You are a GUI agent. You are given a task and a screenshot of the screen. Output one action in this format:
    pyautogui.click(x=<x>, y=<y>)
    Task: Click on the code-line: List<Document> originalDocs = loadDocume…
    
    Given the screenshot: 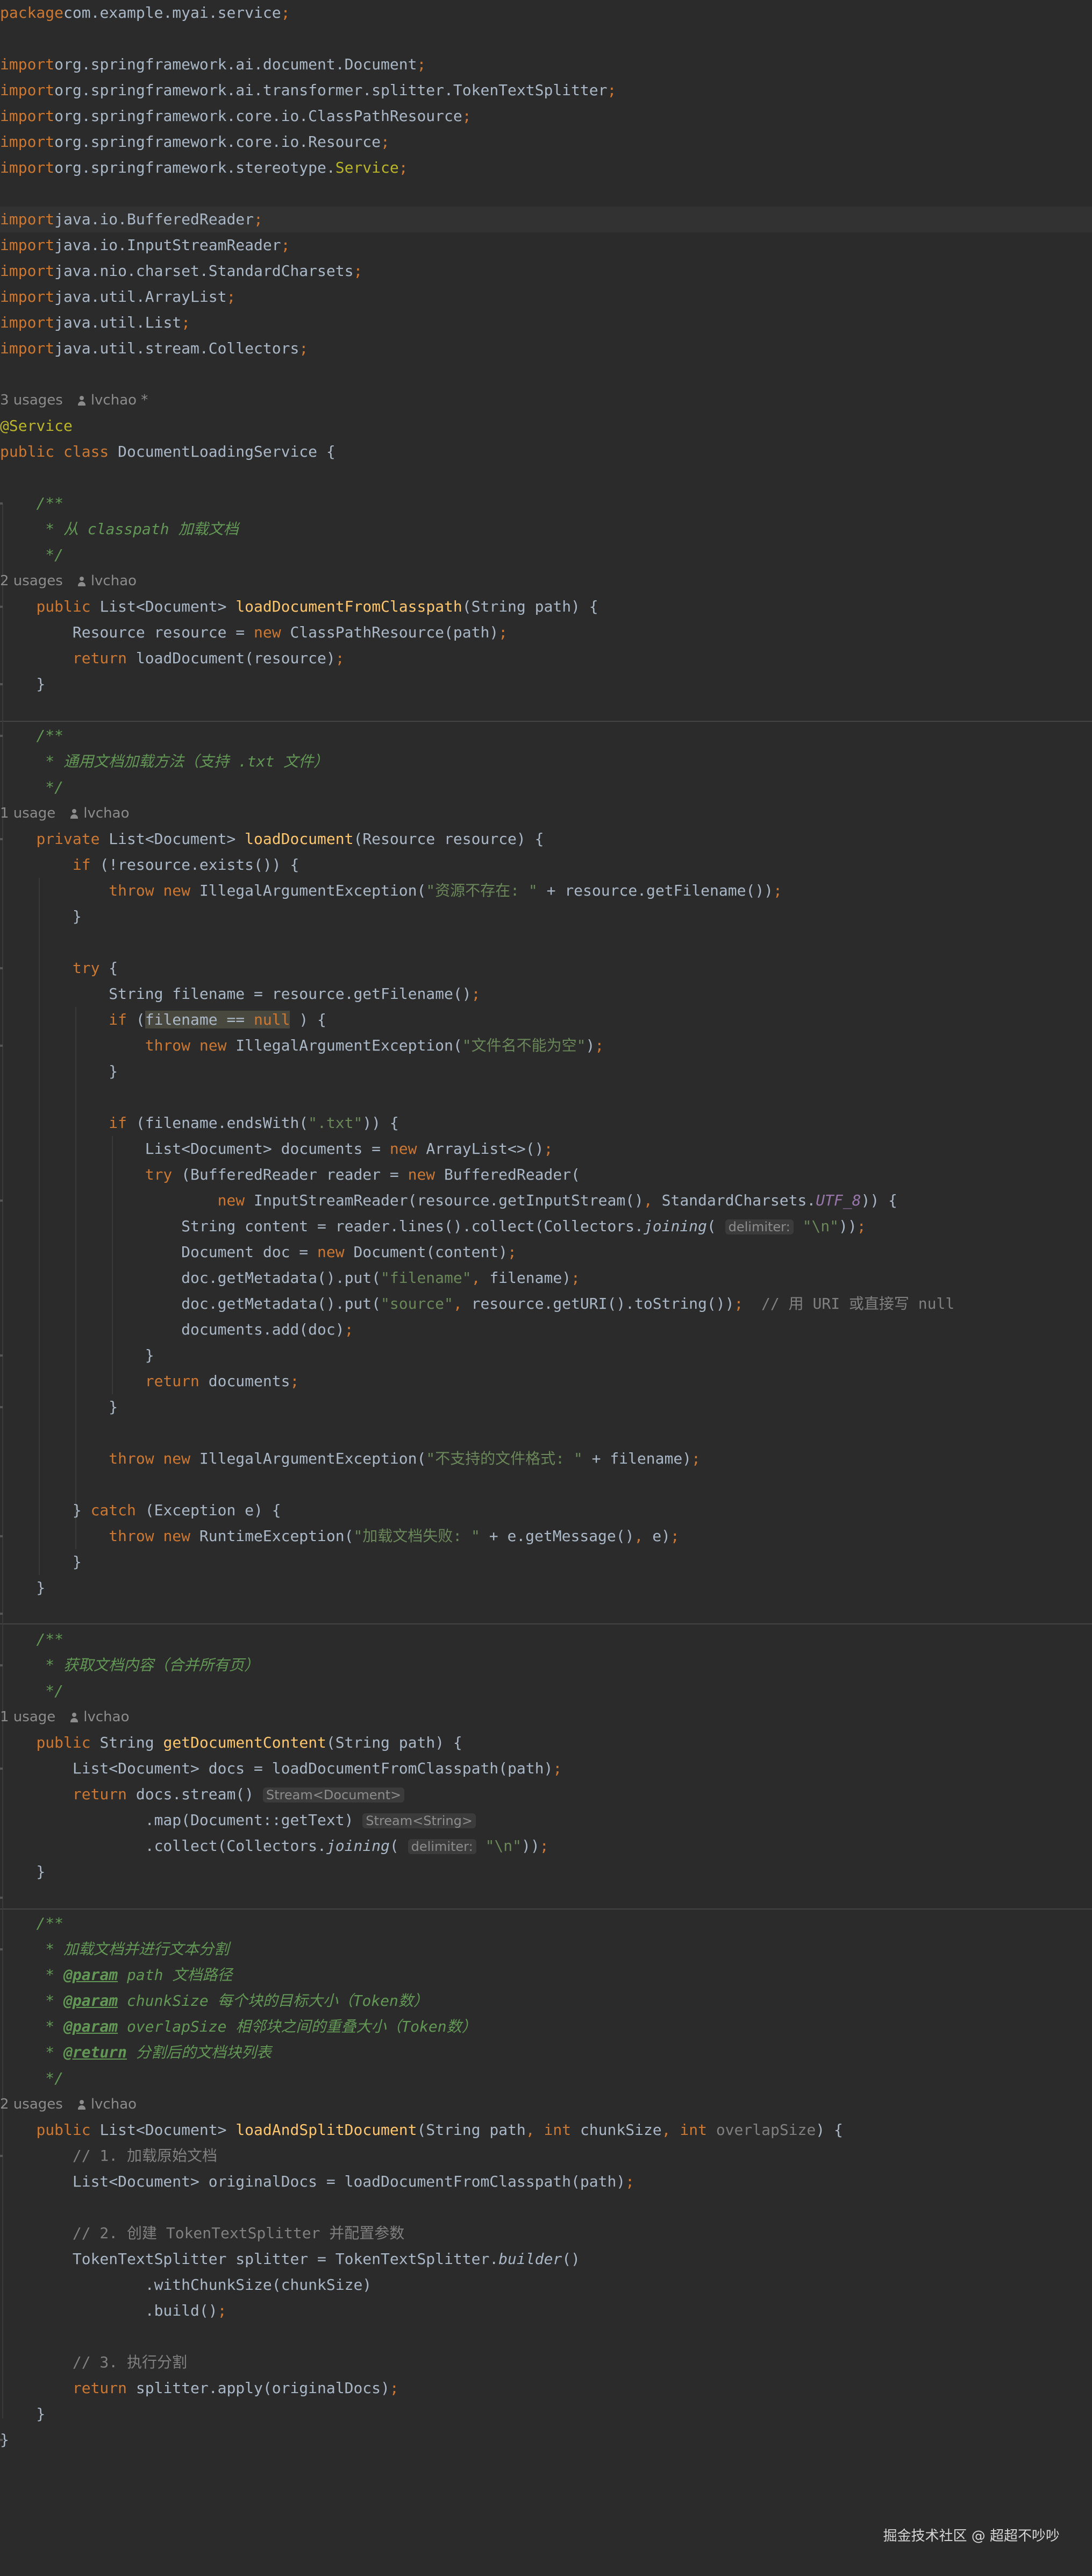 What is the action you would take?
    pyautogui.click(x=546, y=2182)
    